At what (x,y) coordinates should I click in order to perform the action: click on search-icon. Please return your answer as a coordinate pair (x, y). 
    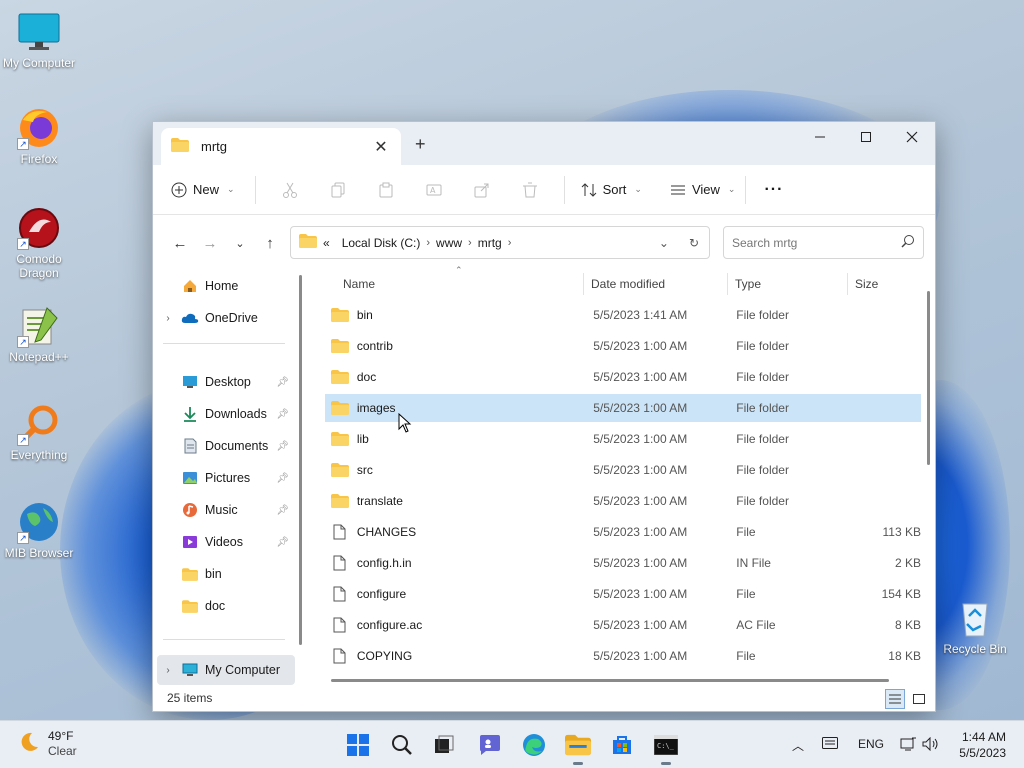
    Looking at the image, I should click on (908, 242).